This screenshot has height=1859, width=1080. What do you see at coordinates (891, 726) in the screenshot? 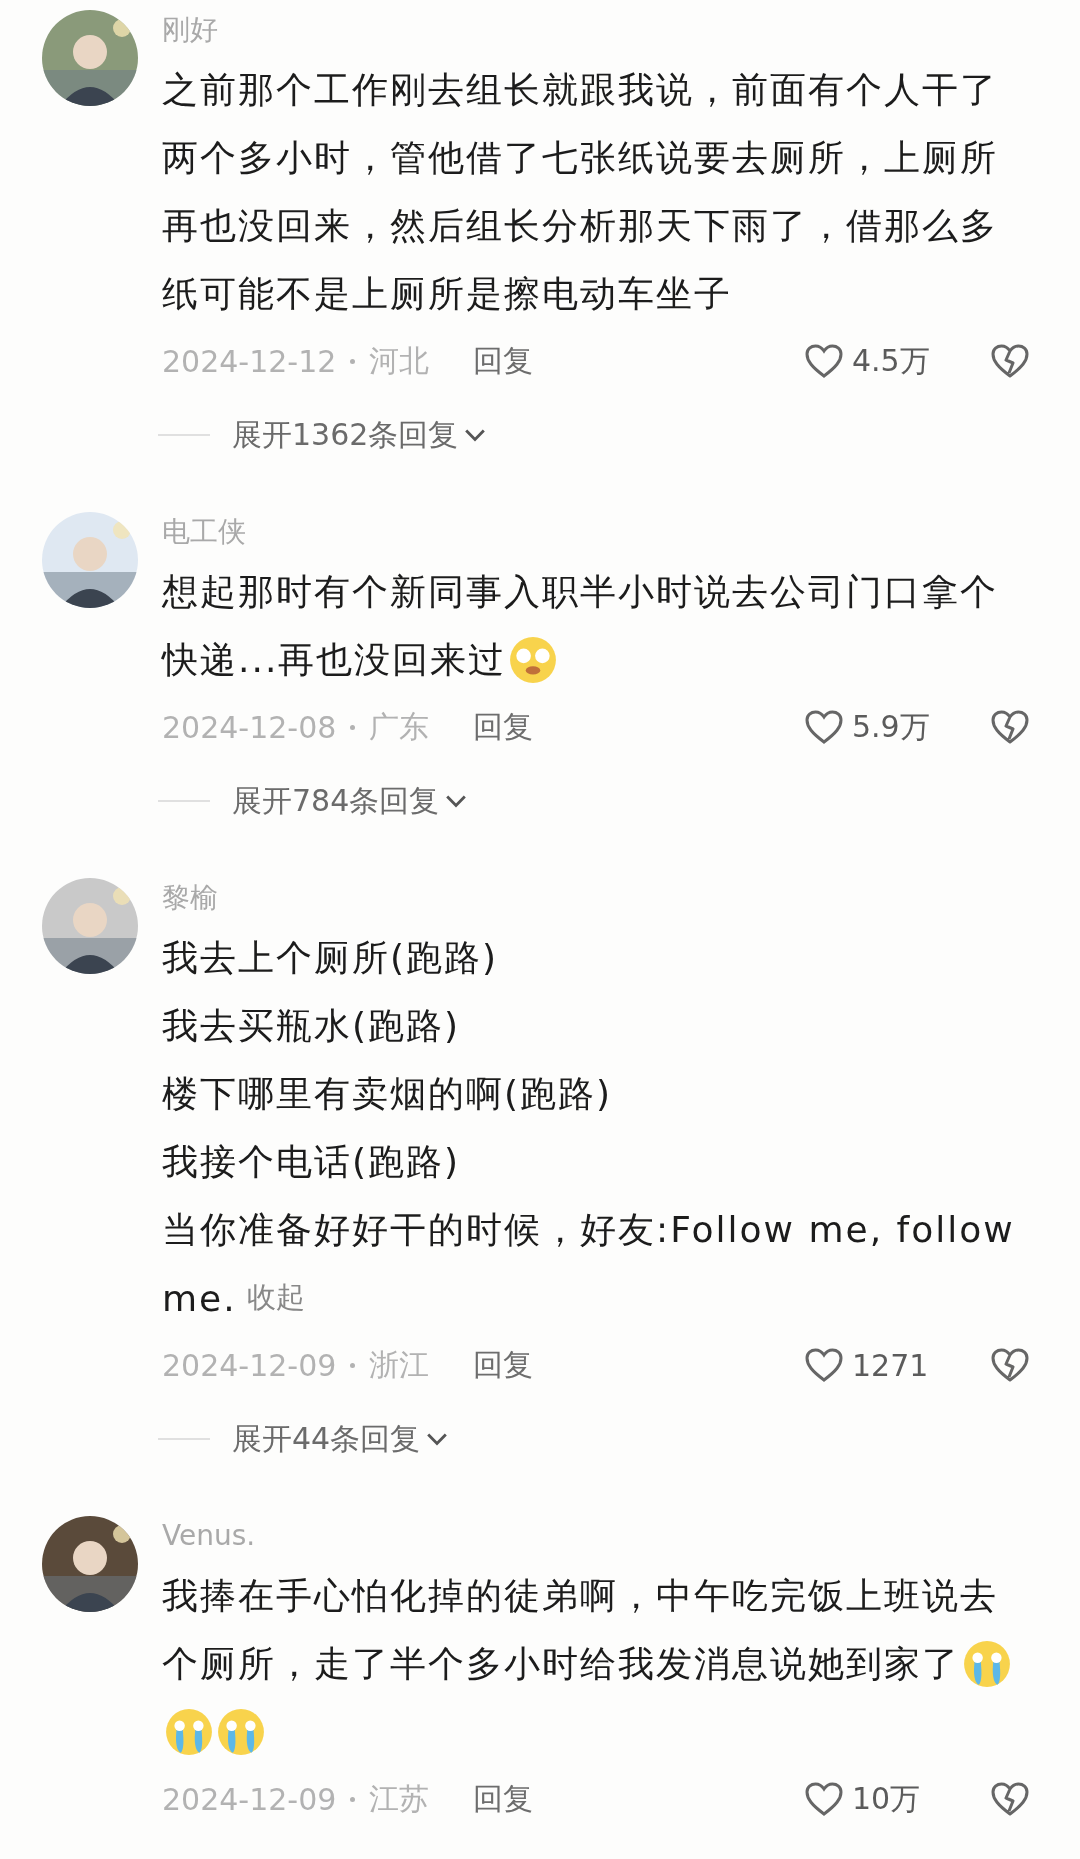
I see `like-count: 5.9万` at bounding box center [891, 726].